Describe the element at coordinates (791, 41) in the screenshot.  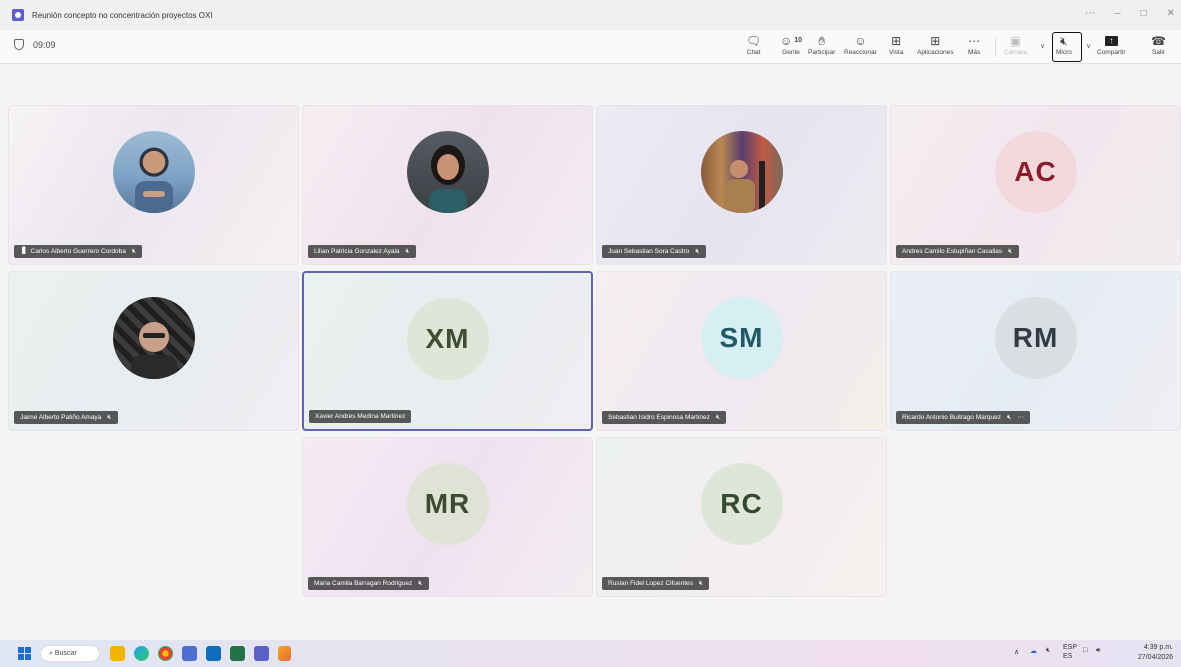
I see `people-icon: ☺︎ 10` at that location.